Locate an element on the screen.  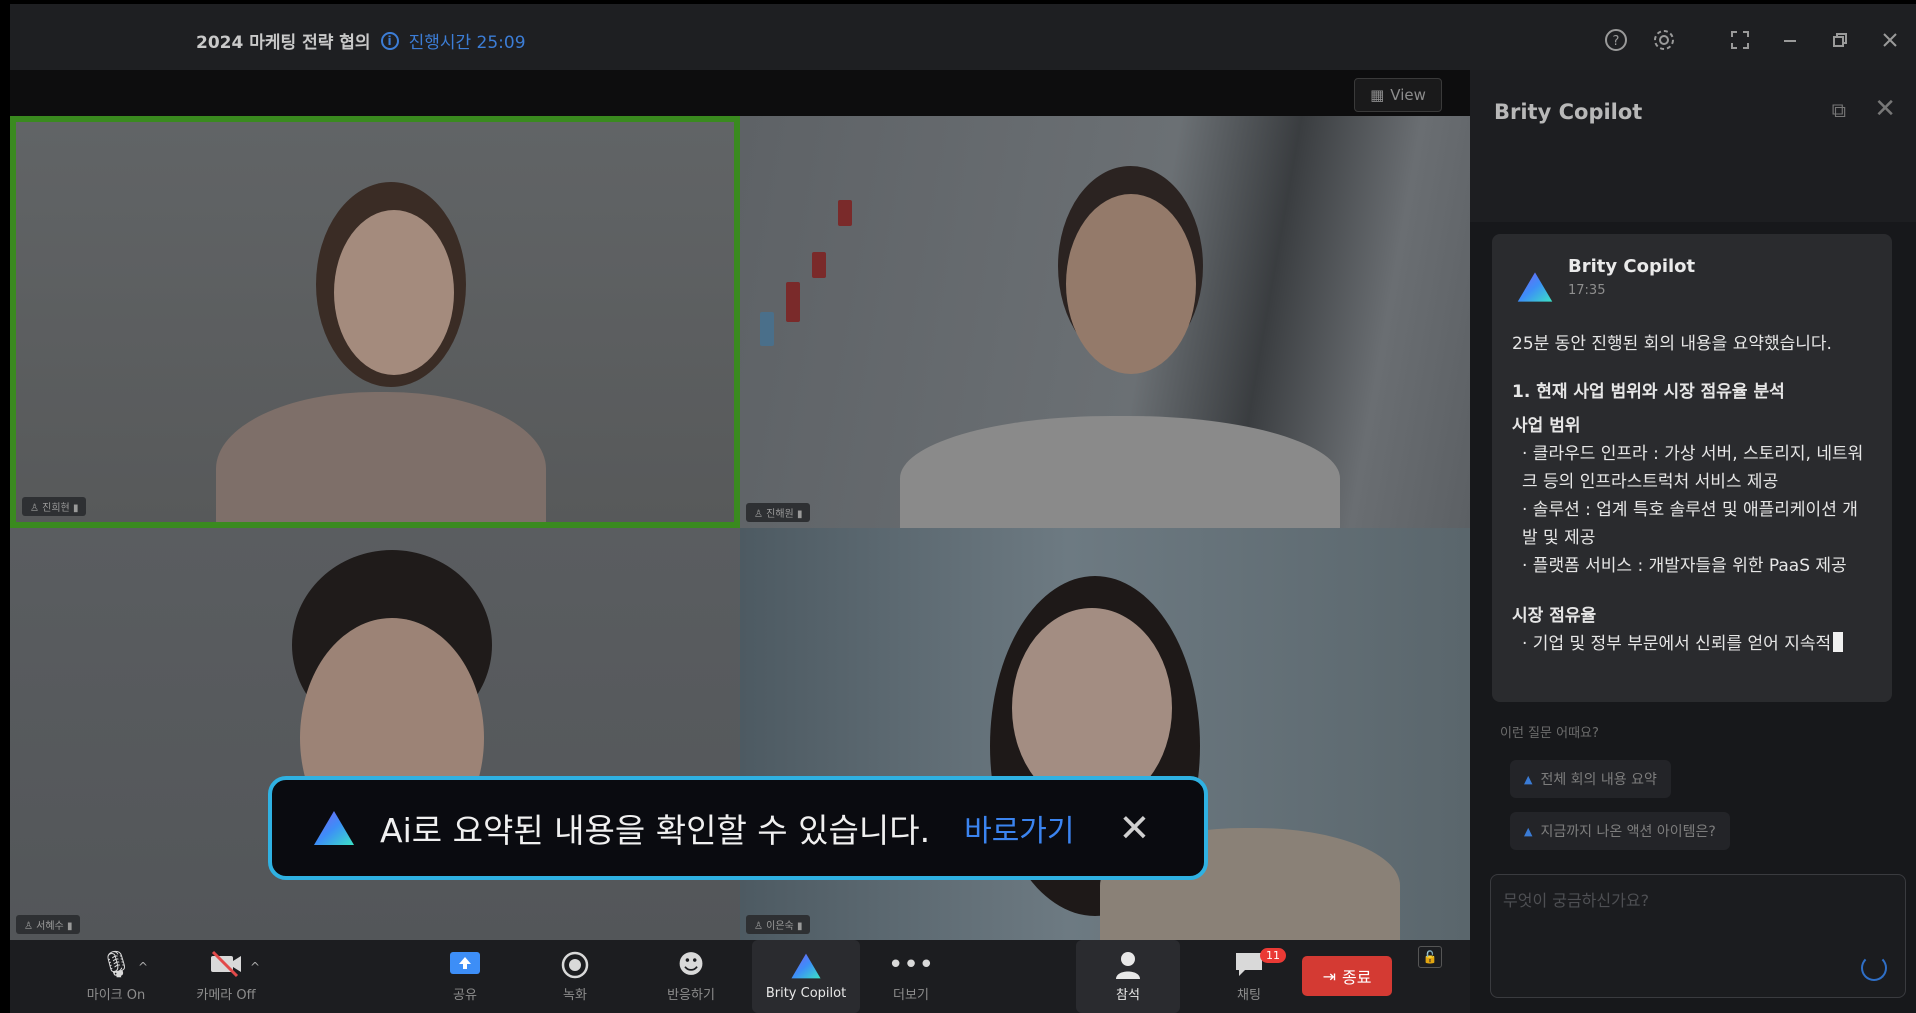
smile-icon: ☻ is located at coordinates (691, 965).